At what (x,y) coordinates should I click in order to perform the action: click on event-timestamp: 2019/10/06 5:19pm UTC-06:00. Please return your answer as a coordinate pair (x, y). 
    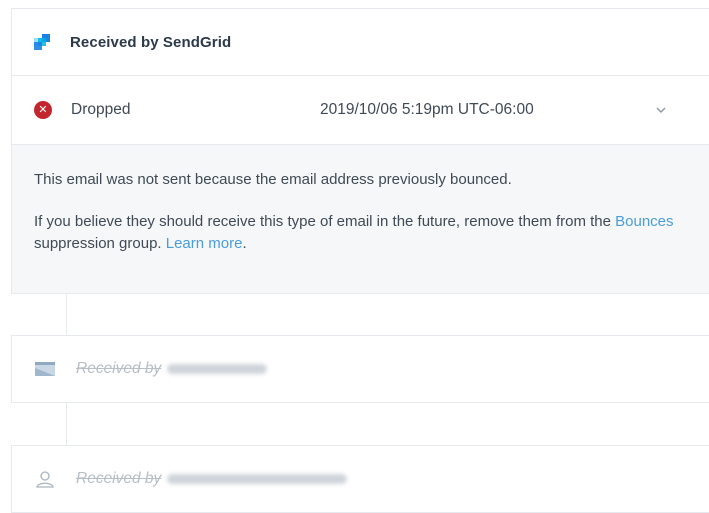
    Looking at the image, I should click on (427, 109).